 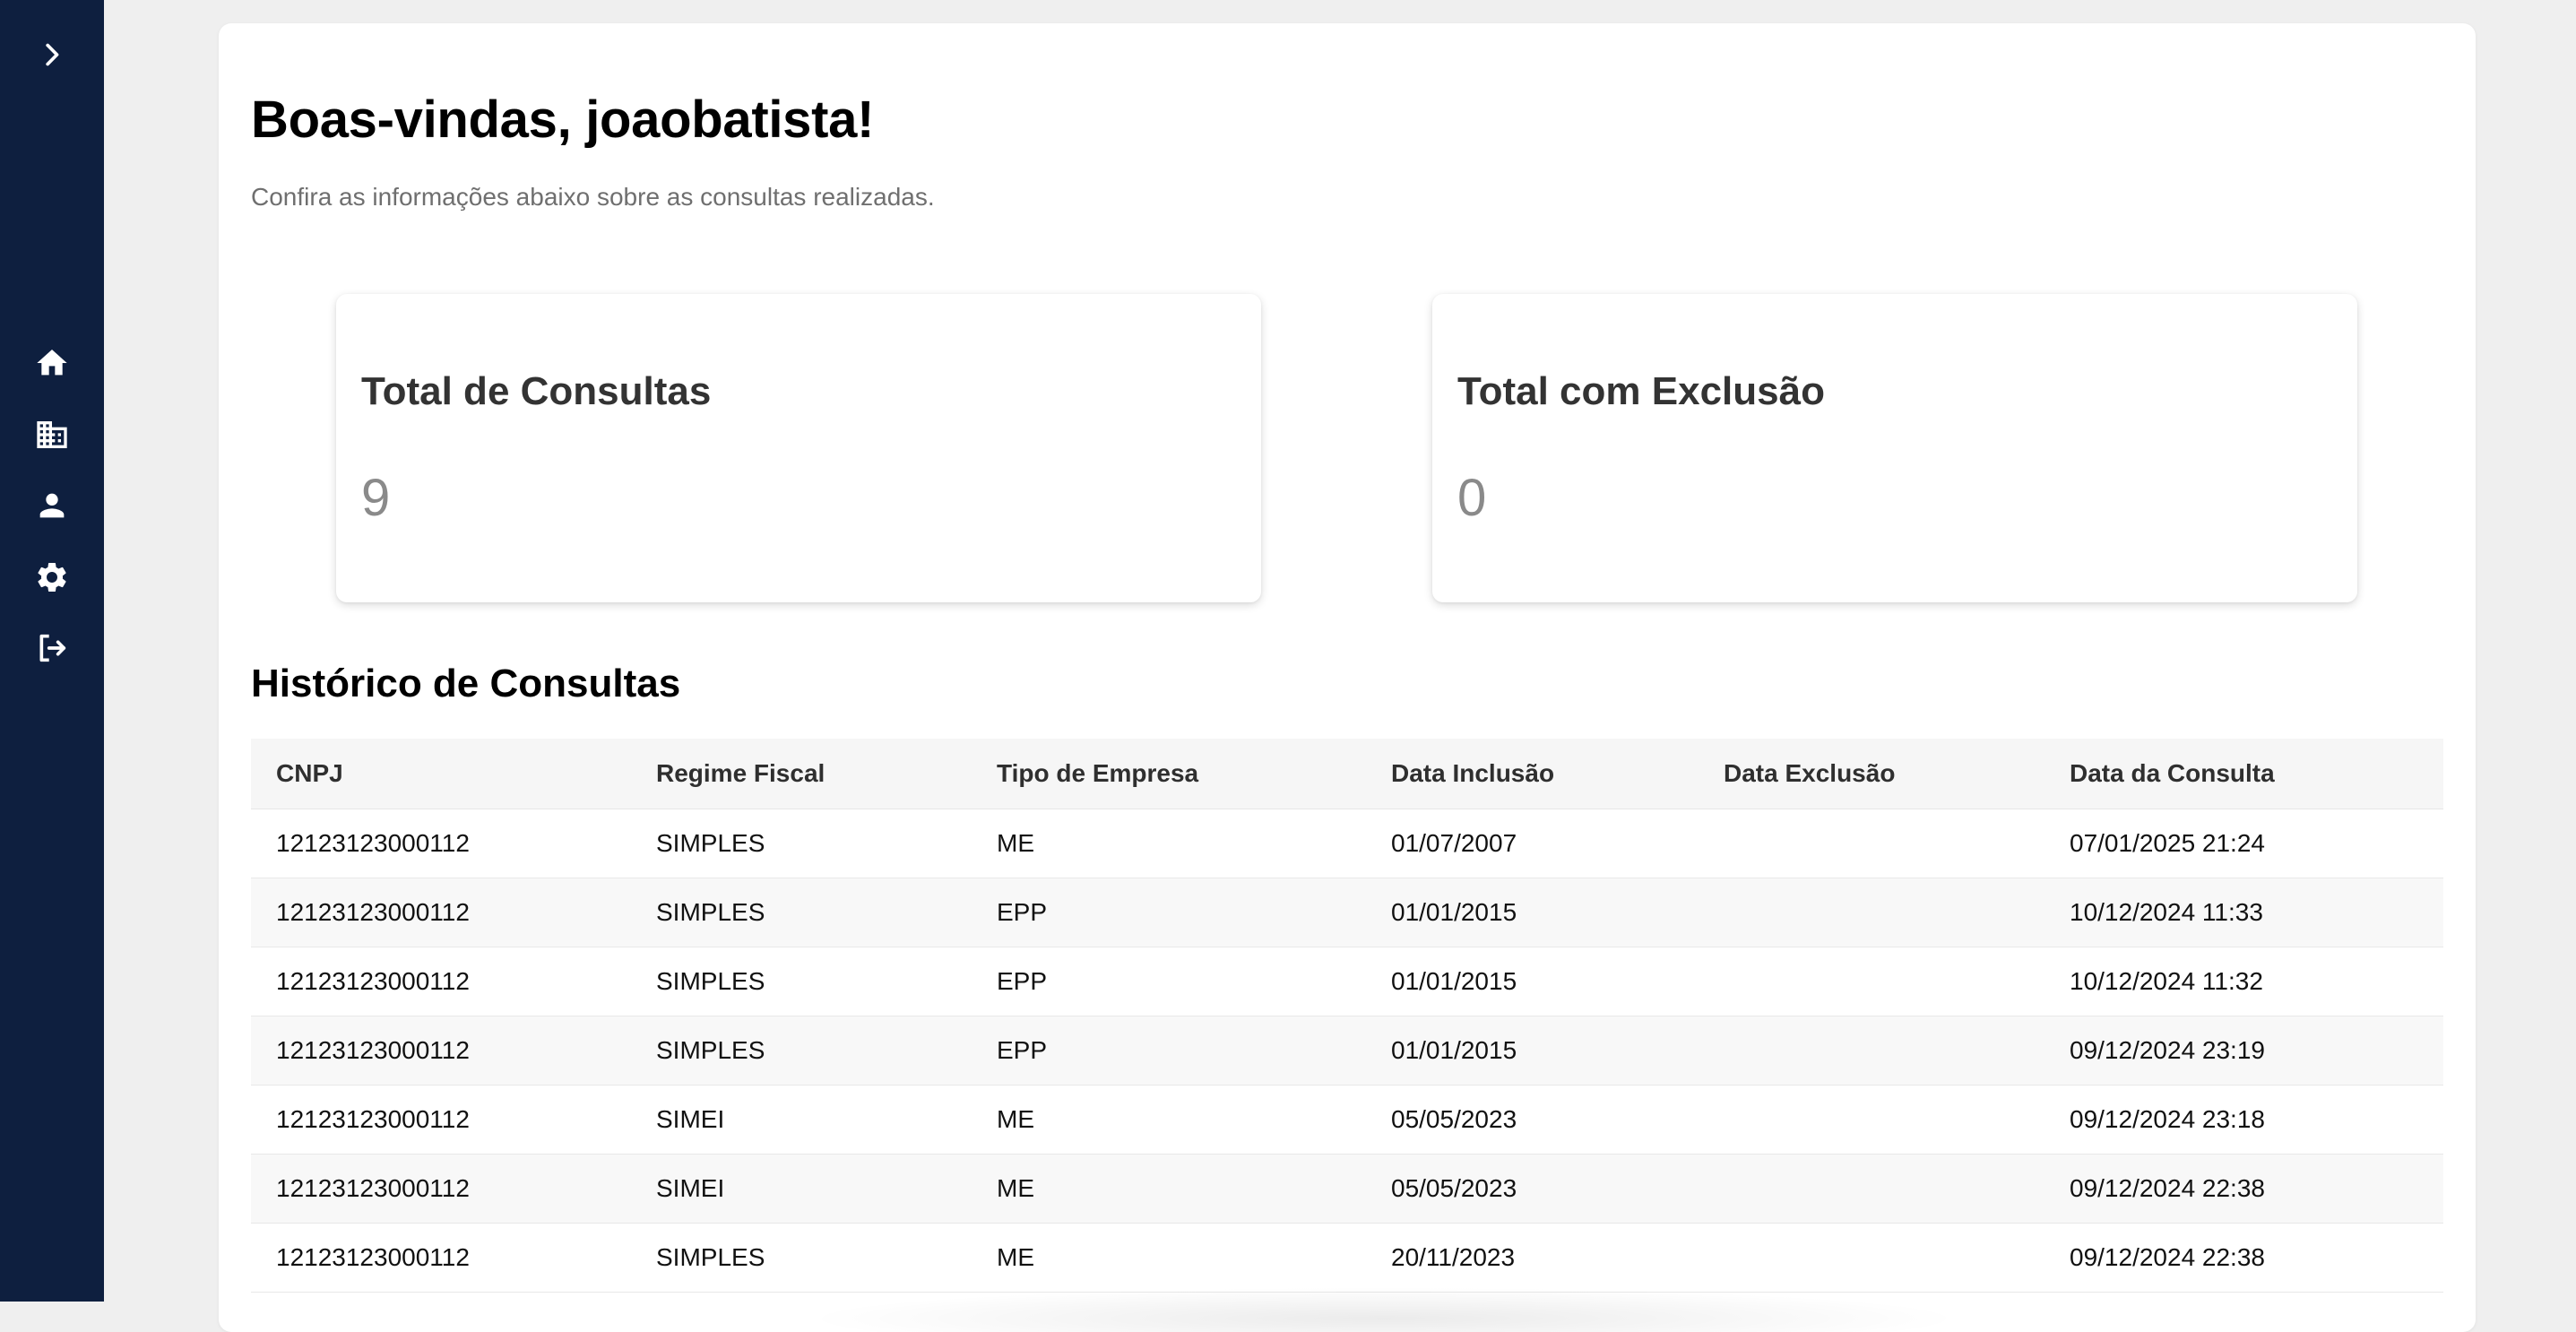 What do you see at coordinates (563, 120) in the screenshot?
I see `page-title: Boas-vindas, joaobatista!` at bounding box center [563, 120].